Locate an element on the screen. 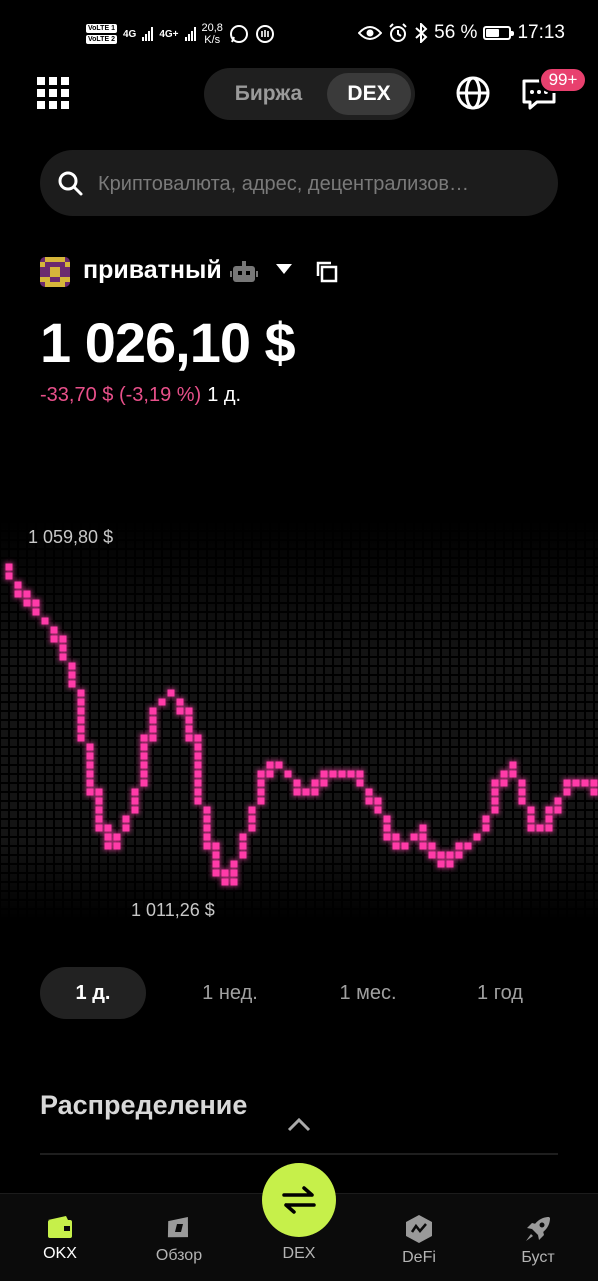 The width and height of the screenshot is (598, 1281). copy-icon is located at coordinates (327, 272).